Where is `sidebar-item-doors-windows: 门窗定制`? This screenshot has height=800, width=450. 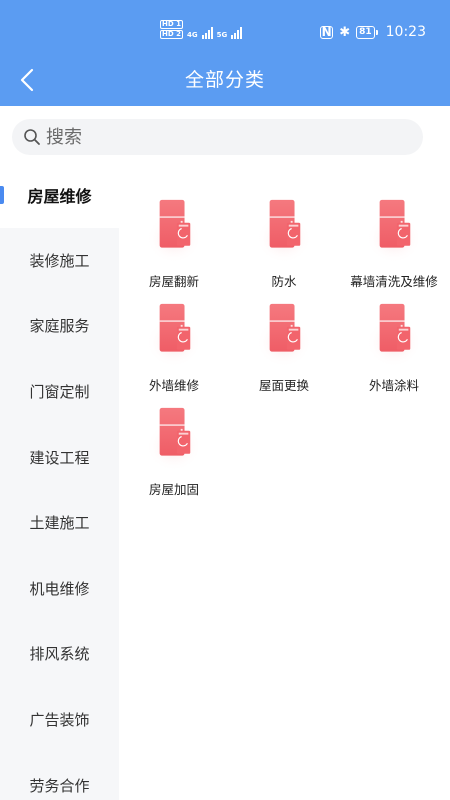 sidebar-item-doors-windows: 门窗定制 is located at coordinates (59, 392).